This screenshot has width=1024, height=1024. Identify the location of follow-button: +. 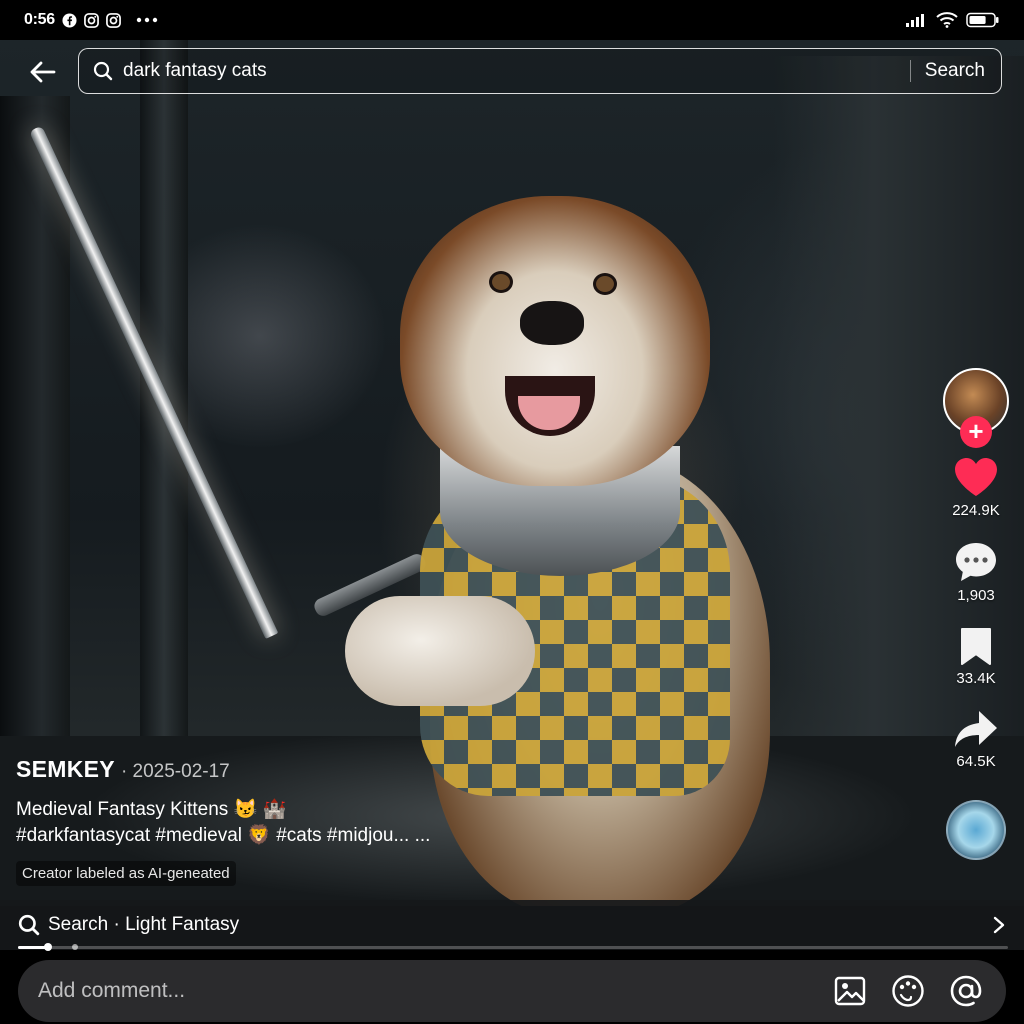
(976, 432).